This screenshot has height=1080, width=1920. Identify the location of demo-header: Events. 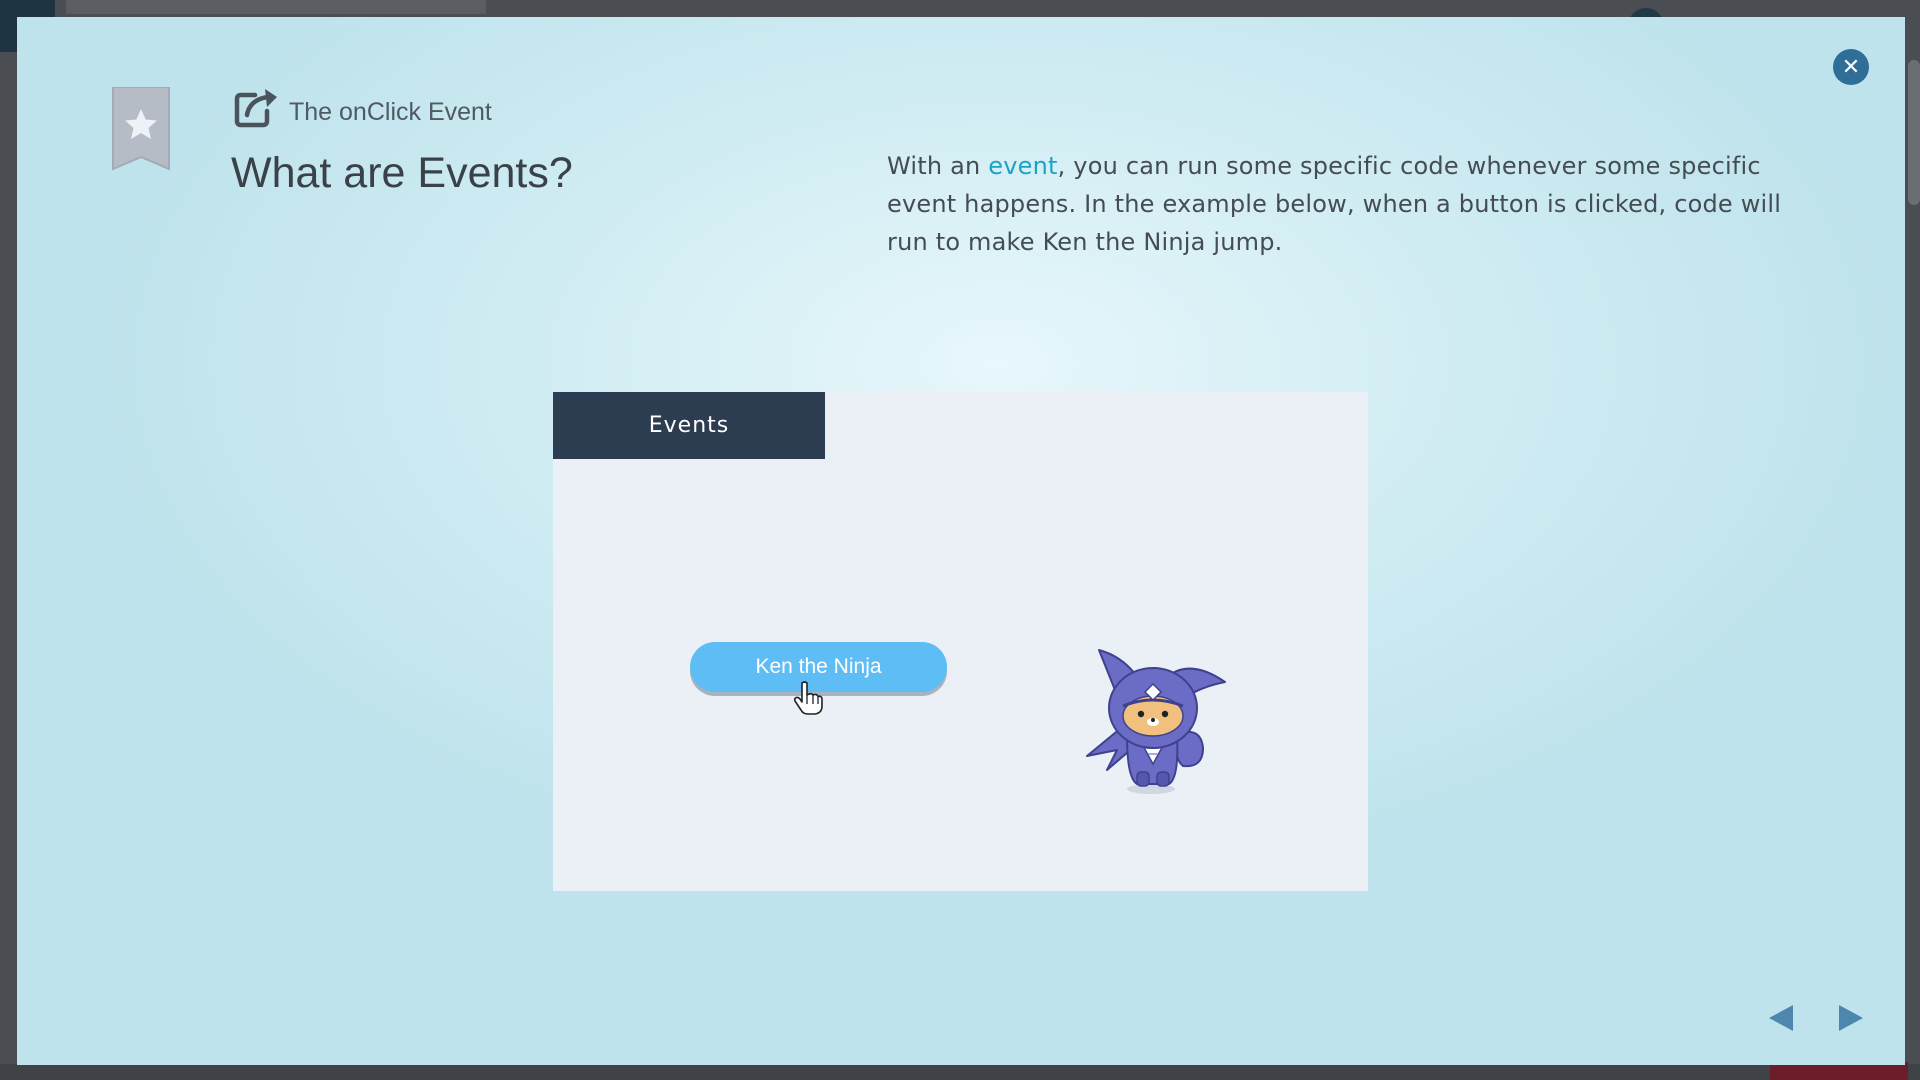
(689, 425).